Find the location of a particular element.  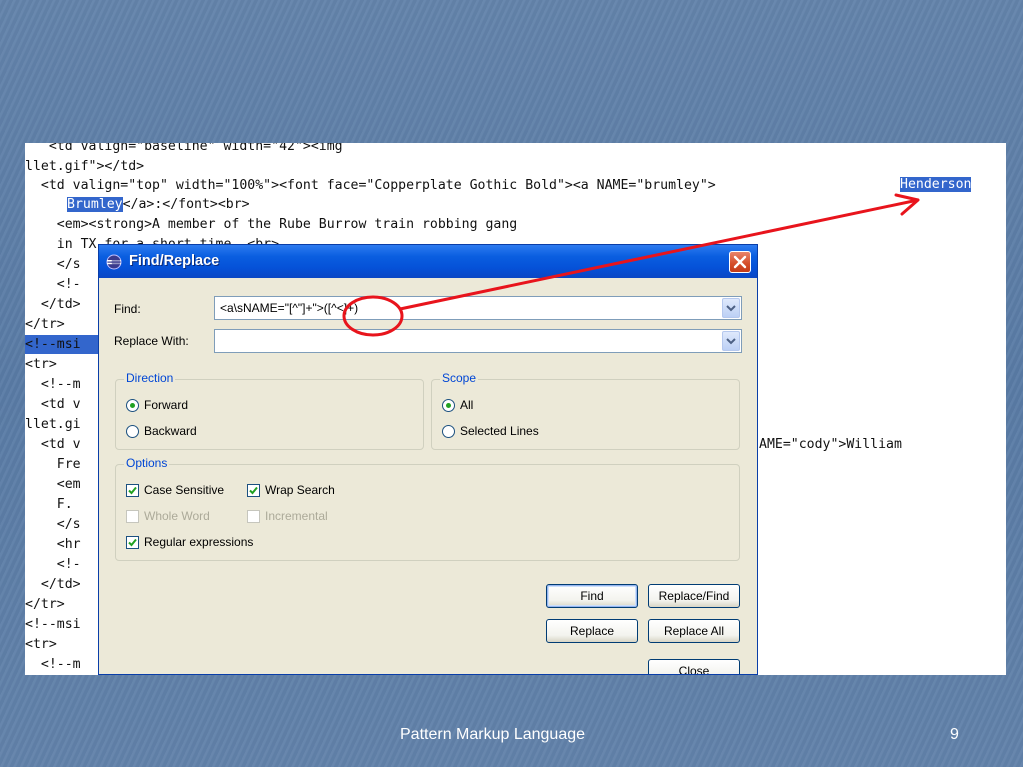

slide-footer-title: Pattern Markup Language is located at coordinates (493, 734).